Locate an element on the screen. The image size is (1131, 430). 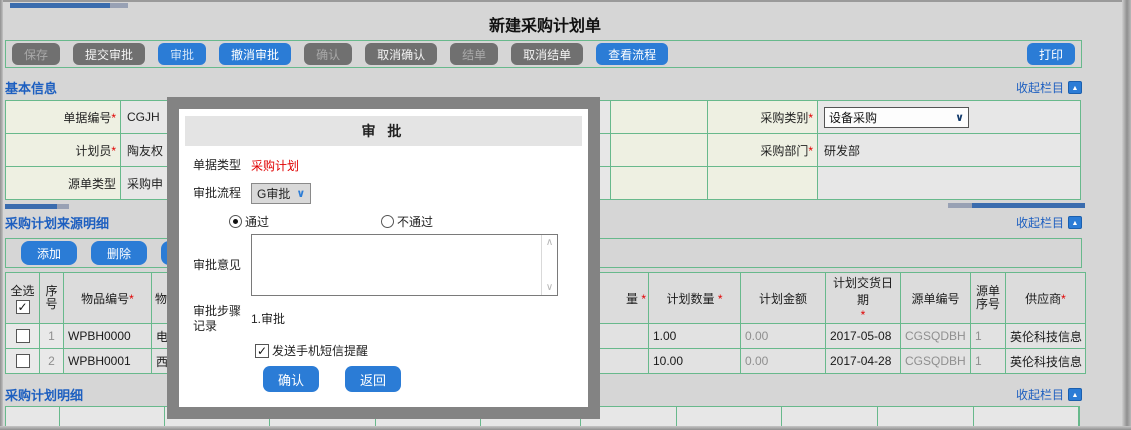
fail-radio-label: 不通过 is located at coordinates (415, 222).